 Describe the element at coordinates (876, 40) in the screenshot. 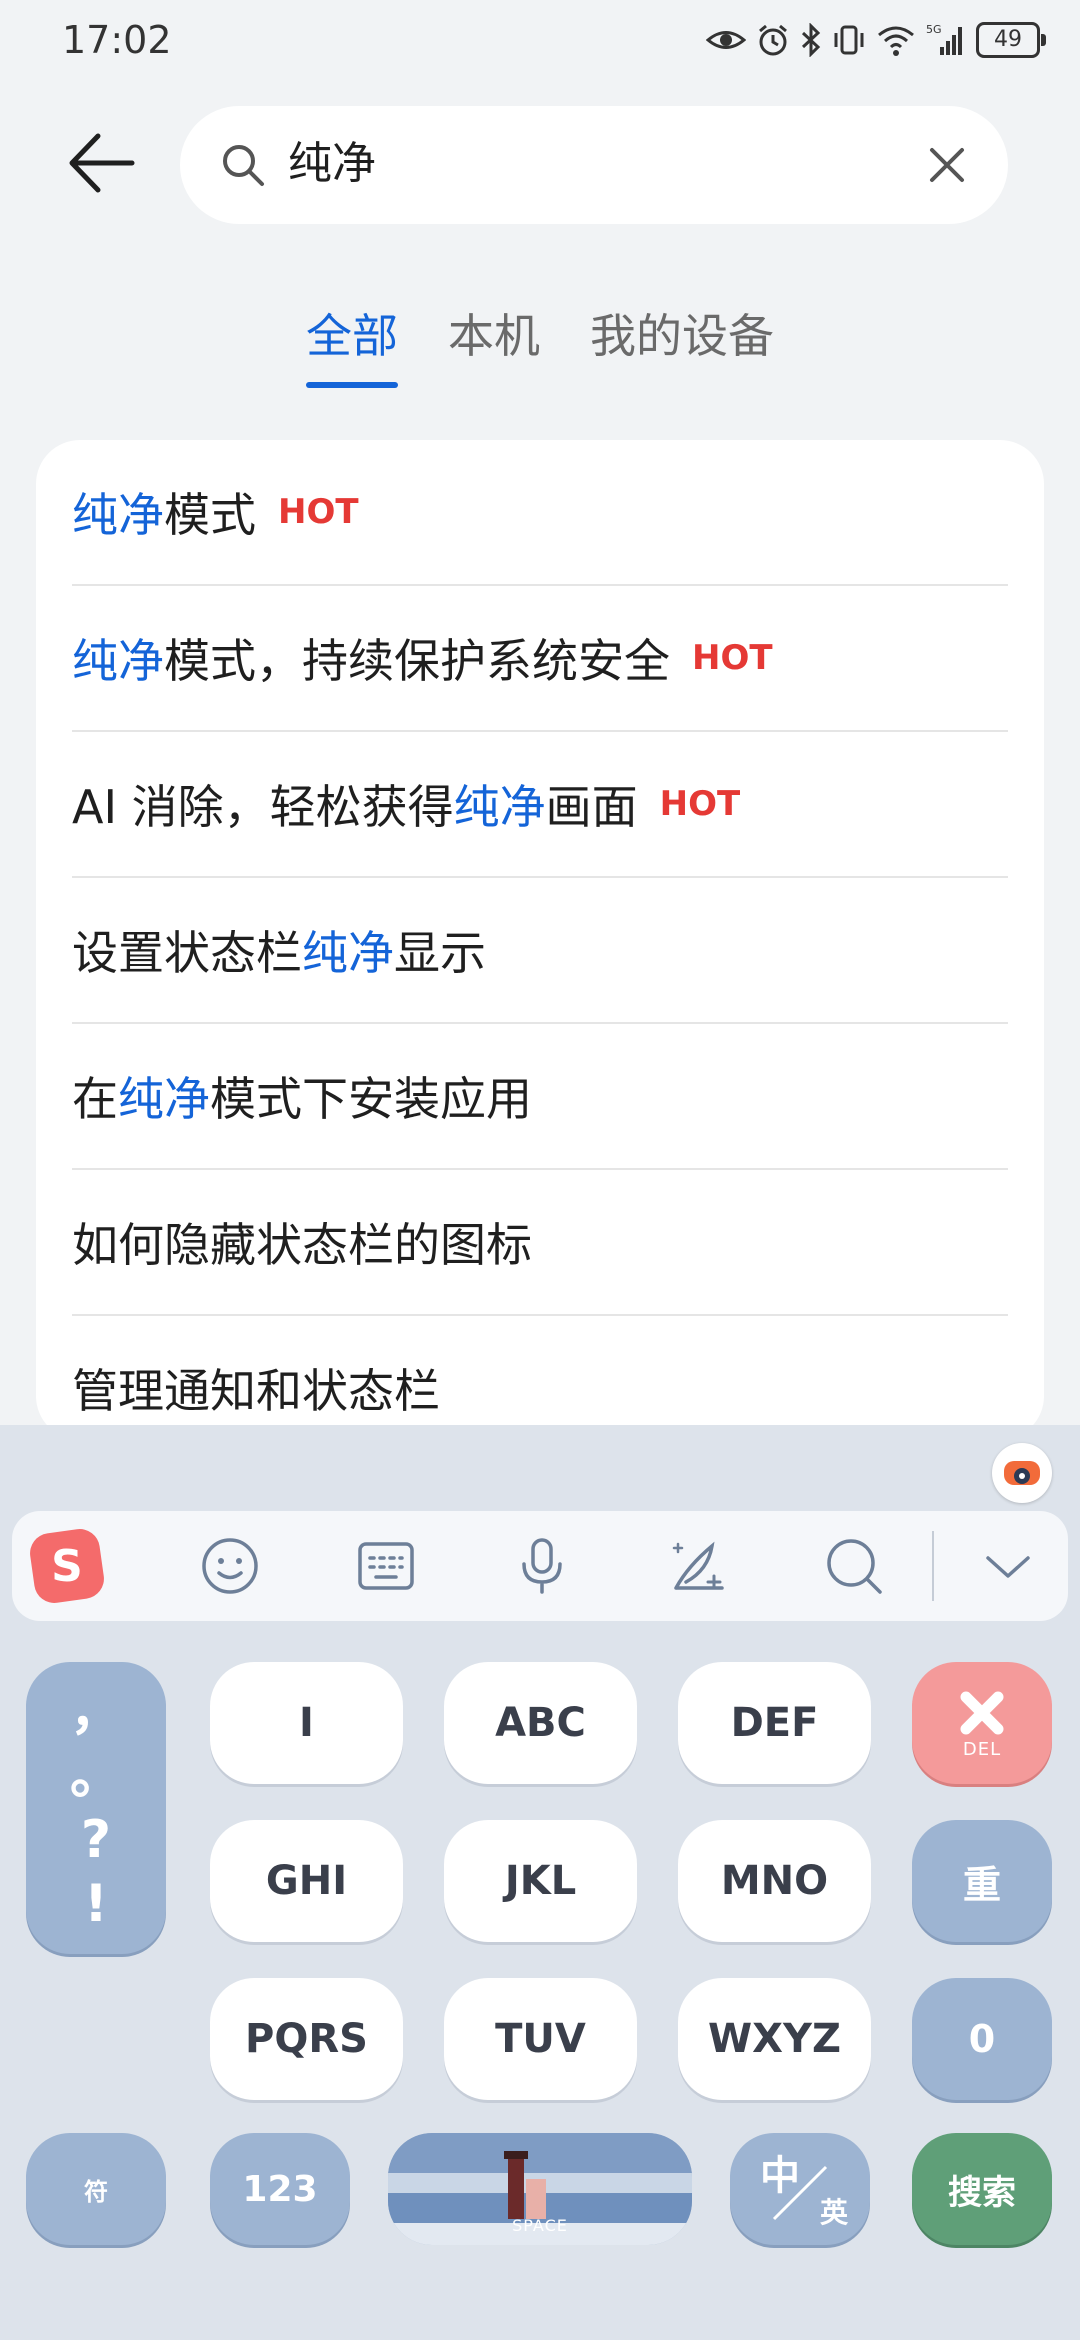

I see `status-icons: 5G 49` at that location.